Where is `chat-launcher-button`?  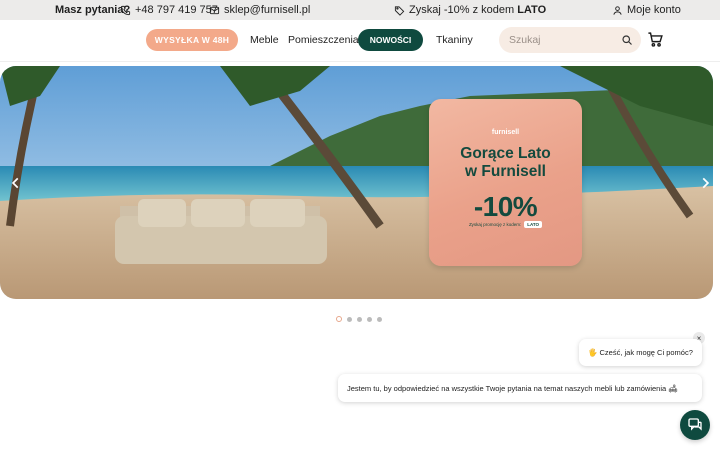 chat-launcher-button is located at coordinates (695, 425).